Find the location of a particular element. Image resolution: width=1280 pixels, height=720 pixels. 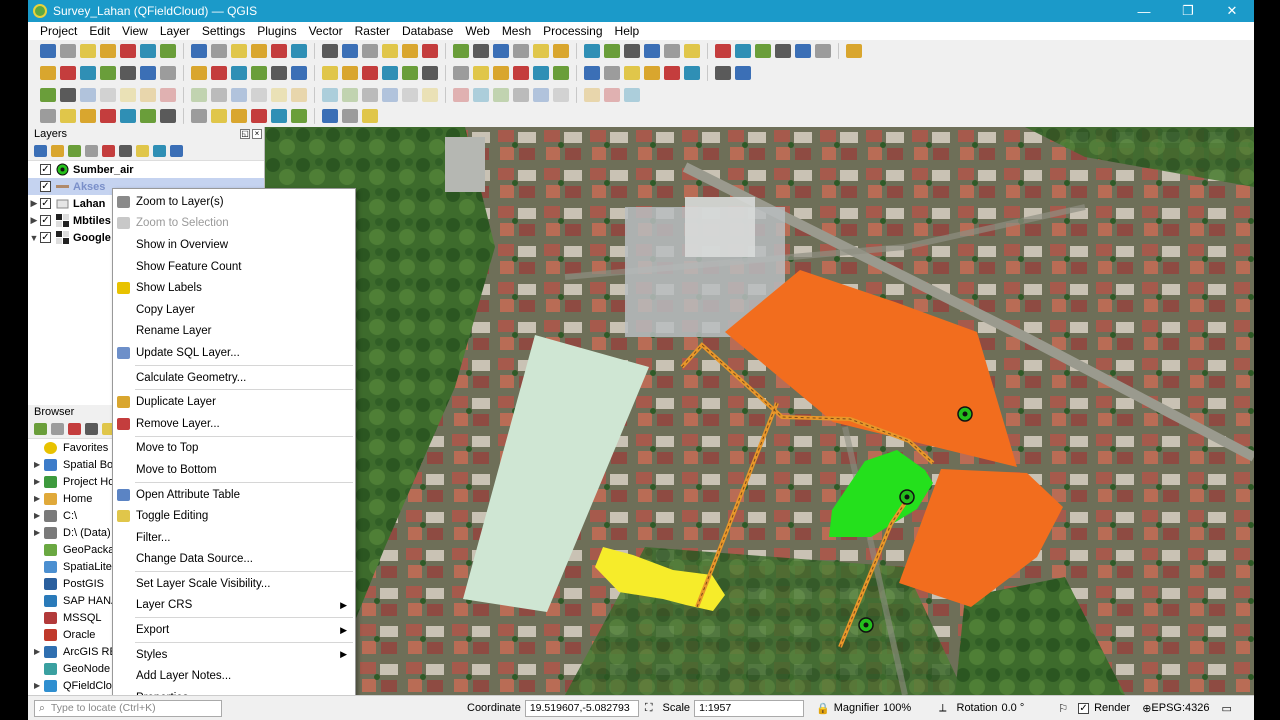

menu-item-move-to-bottom: Move to Bottom is located at coordinates (234, 470).